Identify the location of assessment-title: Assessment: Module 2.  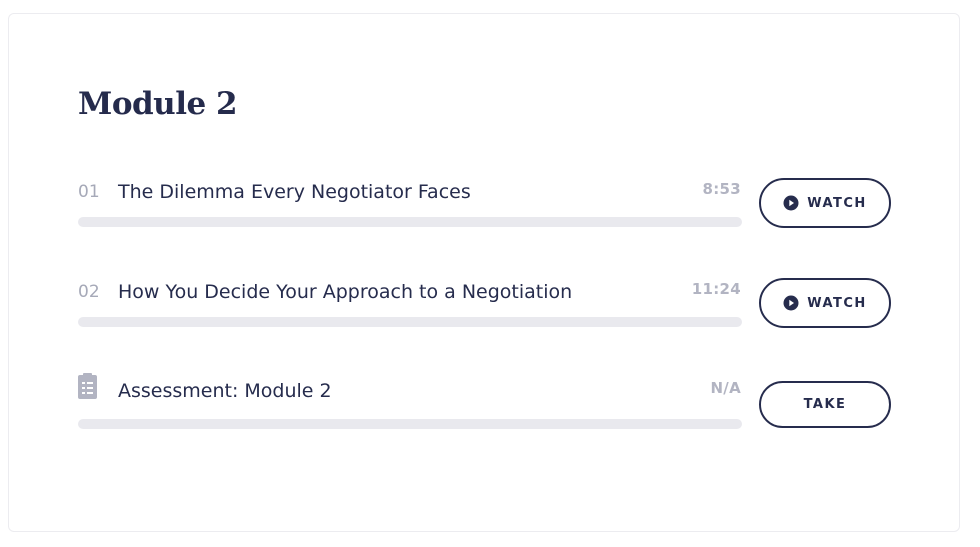
(225, 391).